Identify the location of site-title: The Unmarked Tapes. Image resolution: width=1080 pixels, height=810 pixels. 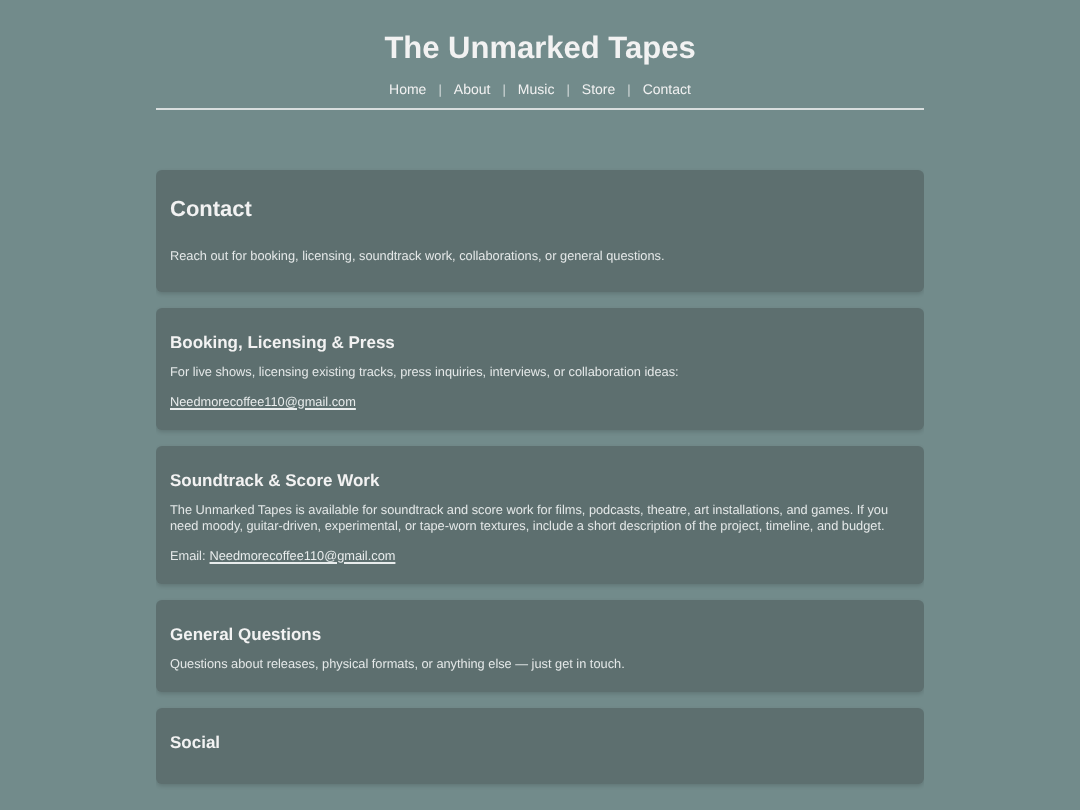
(540, 50).